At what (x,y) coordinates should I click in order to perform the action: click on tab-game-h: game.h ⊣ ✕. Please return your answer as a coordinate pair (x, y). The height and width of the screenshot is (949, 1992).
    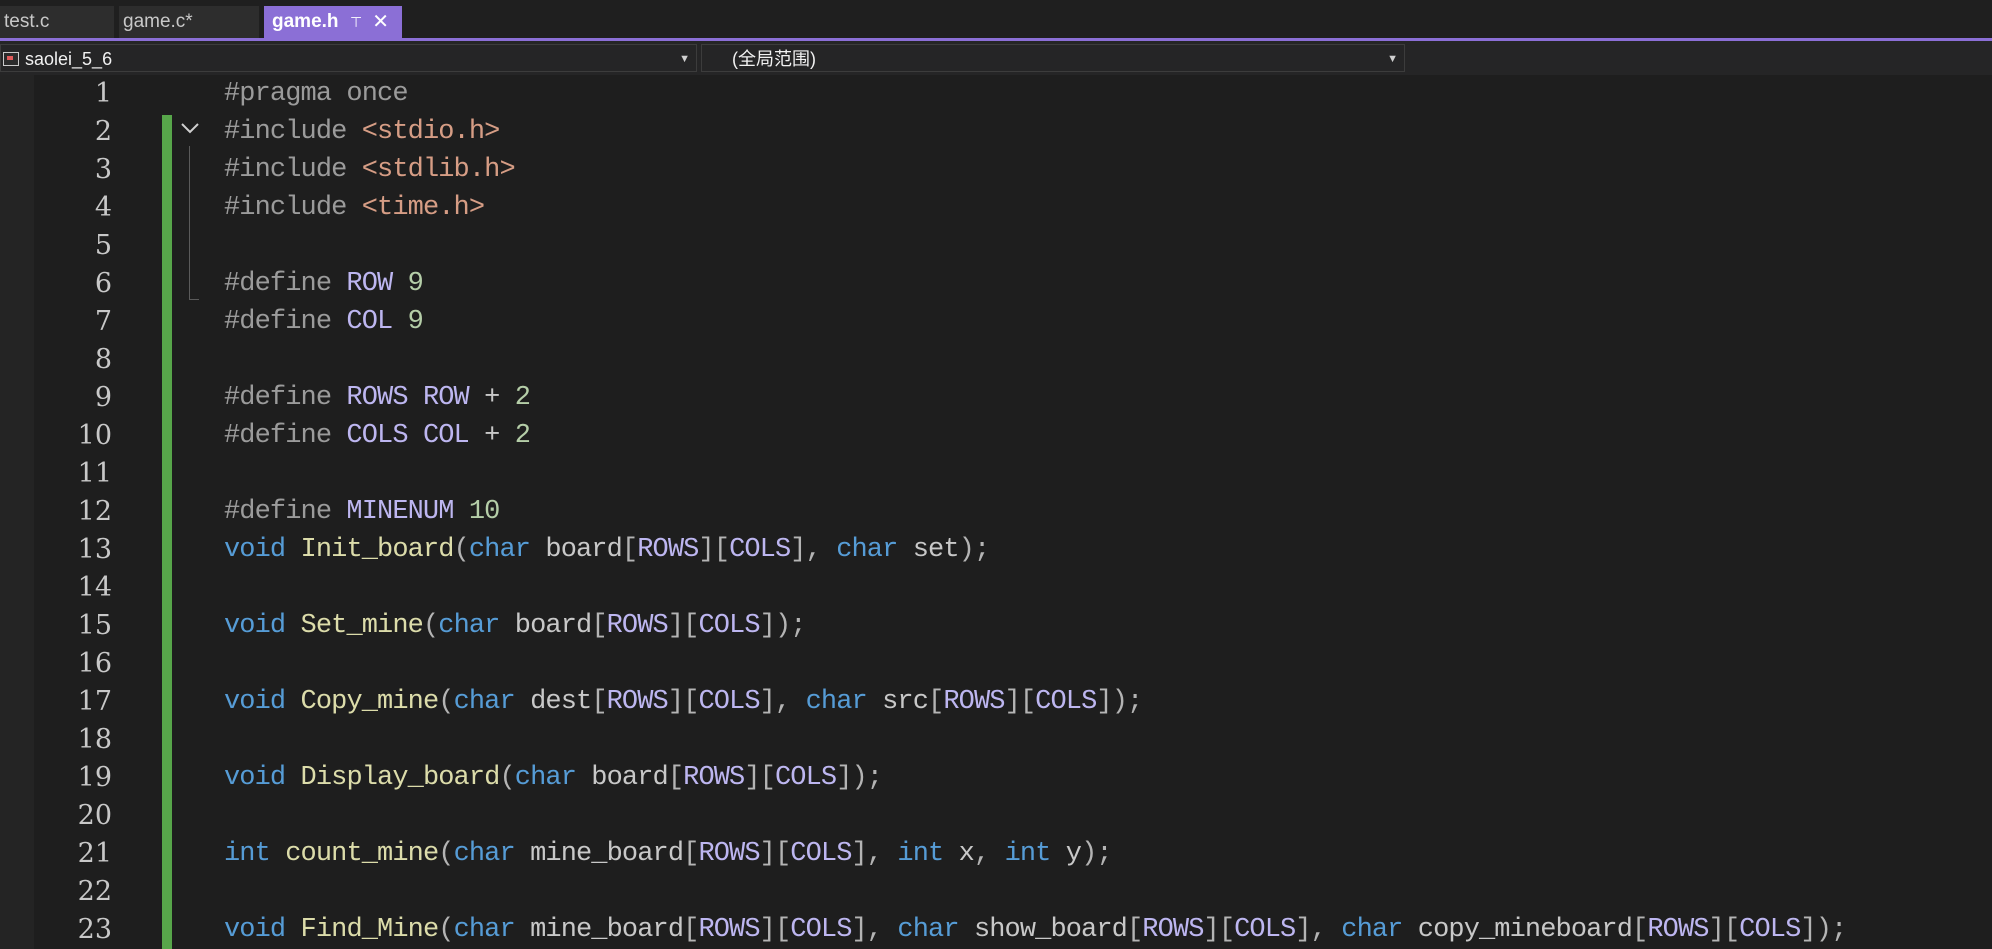
    Looking at the image, I should click on (333, 22).